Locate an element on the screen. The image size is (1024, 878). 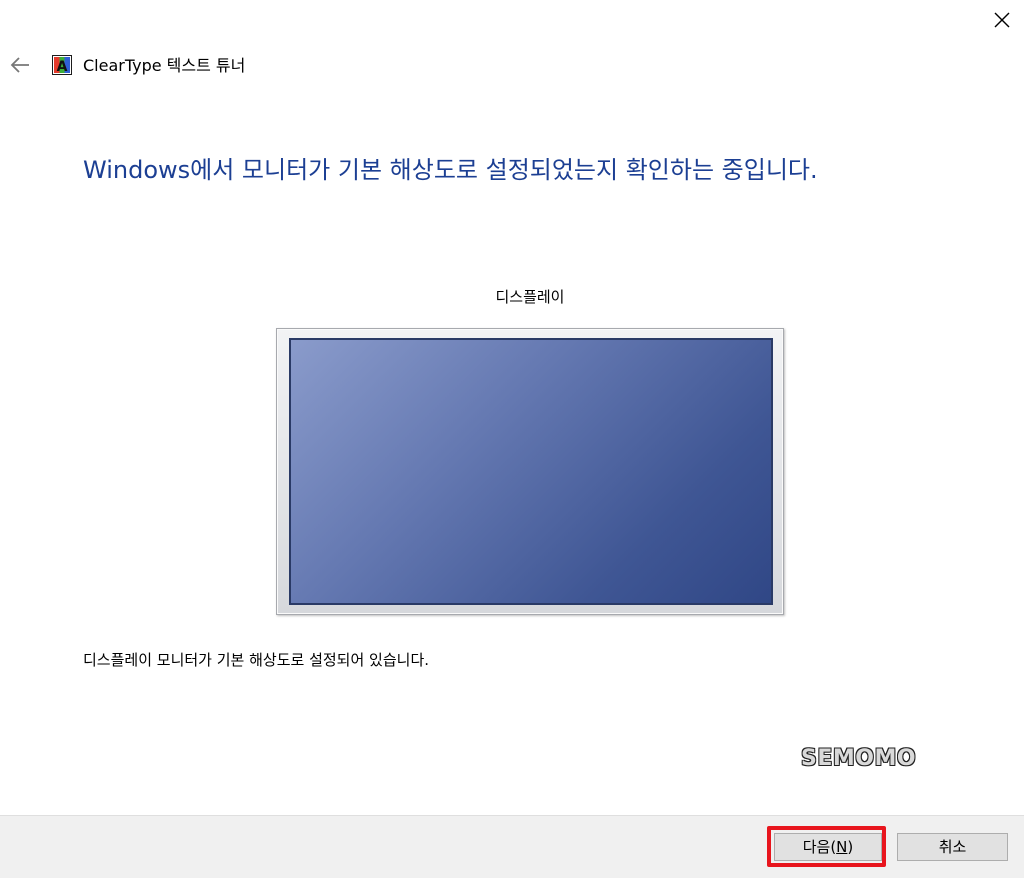
page-headline: Windows에서 모니터가 기본 해상도로 설정되었는지 확인하는 중입니다. is located at coordinates (450, 170).